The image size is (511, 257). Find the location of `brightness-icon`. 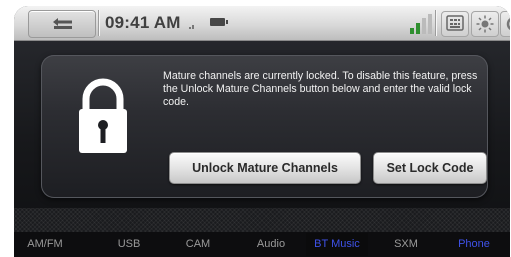

brightness-icon is located at coordinates (485, 24).